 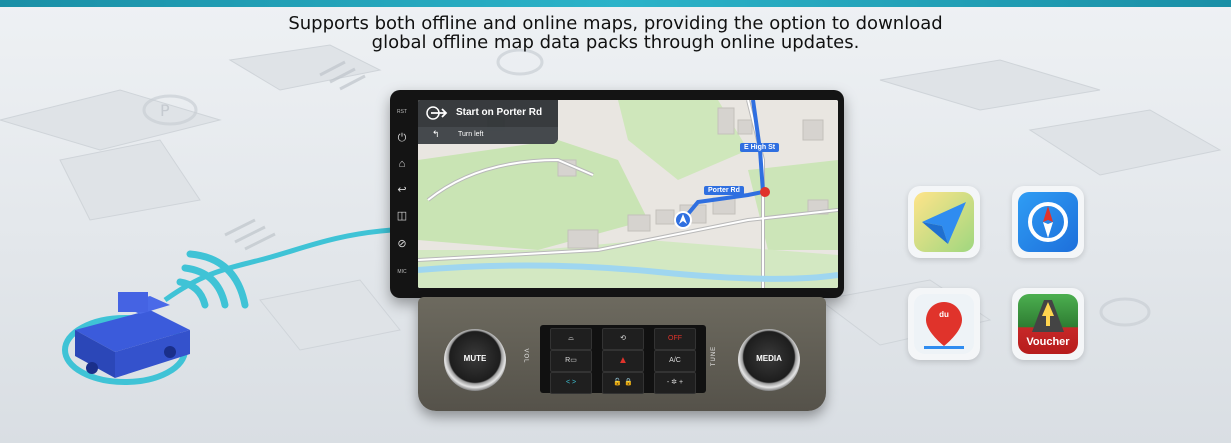 What do you see at coordinates (402, 164) in the screenshot?
I see `home-icon: ⌂` at bounding box center [402, 164].